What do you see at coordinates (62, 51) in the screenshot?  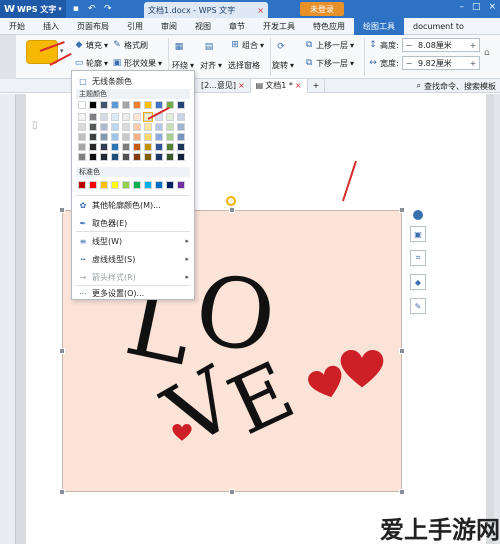 I see `chevron-down-icon: ▾` at bounding box center [62, 51].